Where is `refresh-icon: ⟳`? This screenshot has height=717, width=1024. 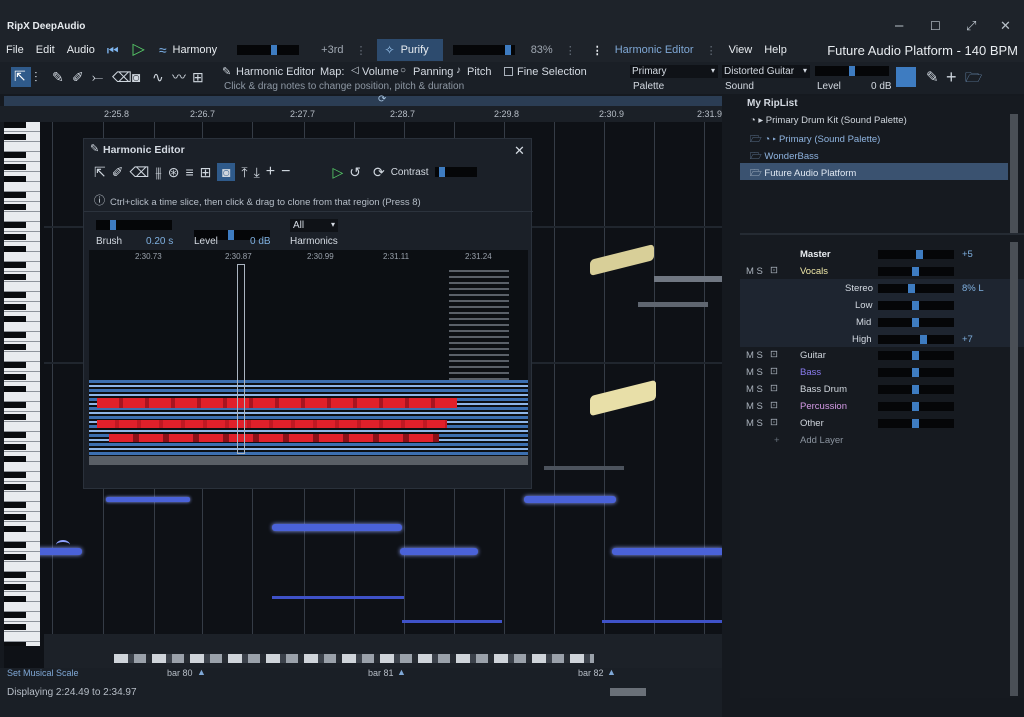 refresh-icon: ⟳ is located at coordinates (379, 172).